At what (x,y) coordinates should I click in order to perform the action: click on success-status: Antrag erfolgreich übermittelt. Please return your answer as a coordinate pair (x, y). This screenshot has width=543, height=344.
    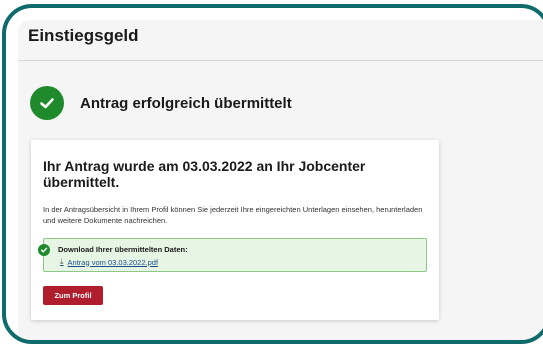
    Looking at the image, I should click on (161, 103).